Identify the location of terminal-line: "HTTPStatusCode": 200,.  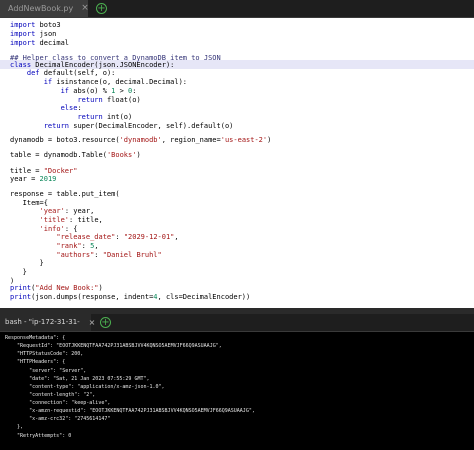
(44, 354).